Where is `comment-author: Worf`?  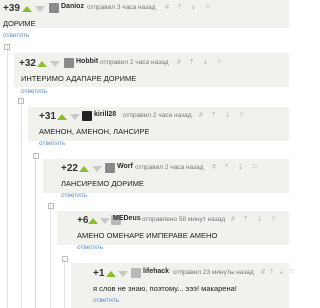 comment-author: Worf is located at coordinates (125, 166).